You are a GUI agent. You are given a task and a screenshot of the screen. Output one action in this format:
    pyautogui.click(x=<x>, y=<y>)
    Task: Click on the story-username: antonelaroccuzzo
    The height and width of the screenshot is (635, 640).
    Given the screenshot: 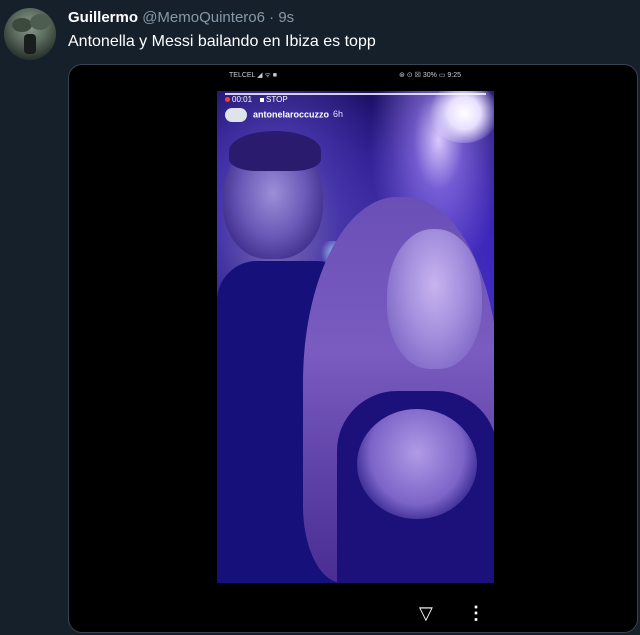 What is the action you would take?
    pyautogui.click(x=291, y=114)
    